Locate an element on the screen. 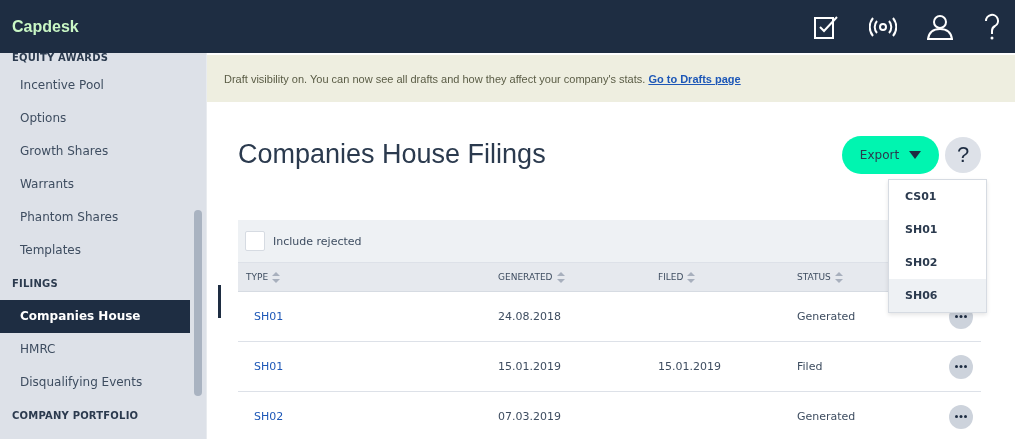 This screenshot has width=1015, height=439. menu-item: SH06 is located at coordinates (937, 295).